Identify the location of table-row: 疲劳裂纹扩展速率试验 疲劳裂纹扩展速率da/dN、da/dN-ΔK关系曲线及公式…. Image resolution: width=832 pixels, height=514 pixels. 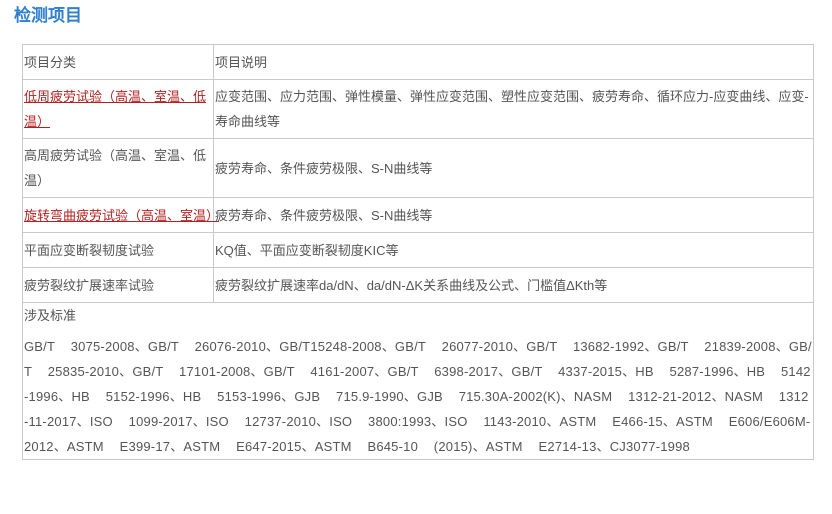
(418, 285).